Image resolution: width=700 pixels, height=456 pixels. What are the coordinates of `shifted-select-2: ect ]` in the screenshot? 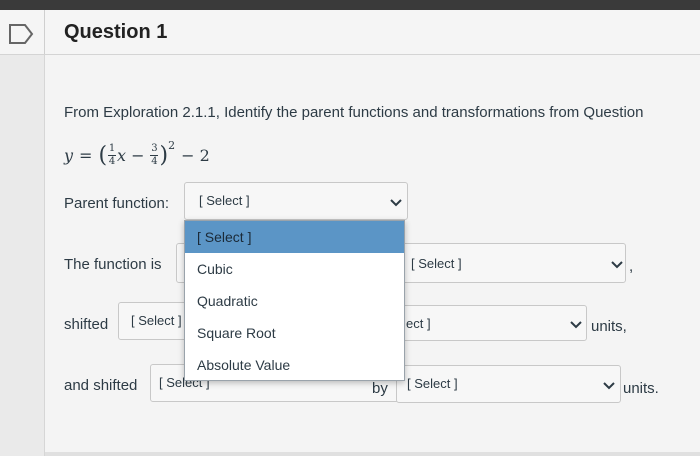 It's located at (491, 323).